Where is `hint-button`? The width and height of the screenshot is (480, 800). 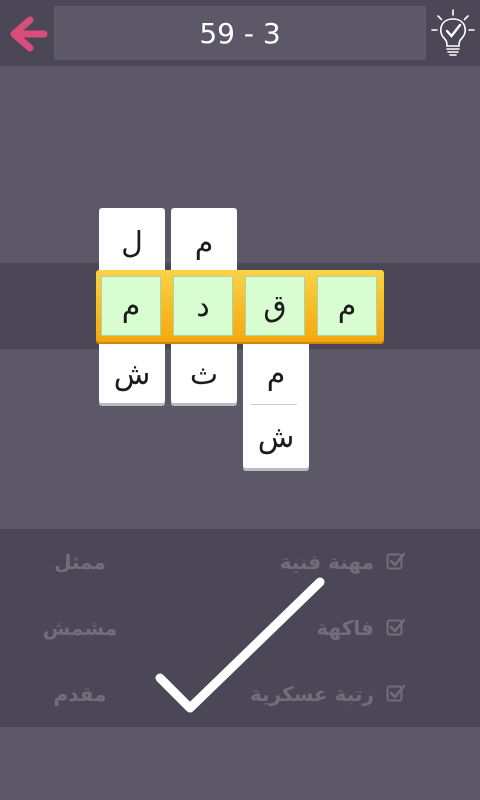
hint-button is located at coordinates (453, 33).